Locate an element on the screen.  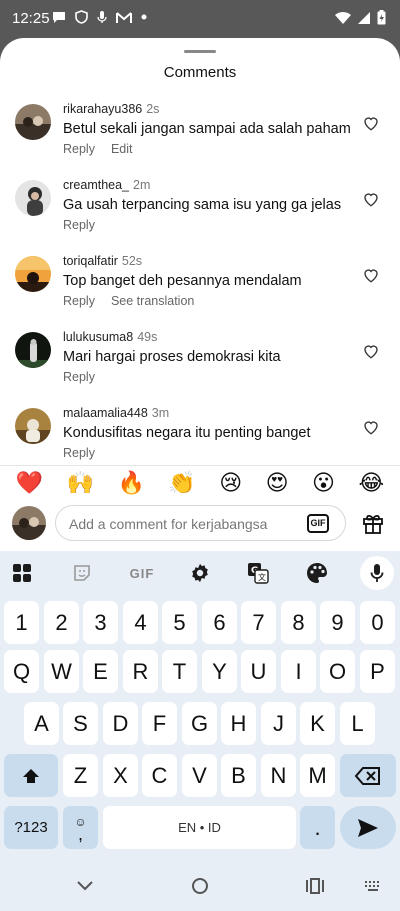
emoji-clap: 👏 is located at coordinates (181, 483).